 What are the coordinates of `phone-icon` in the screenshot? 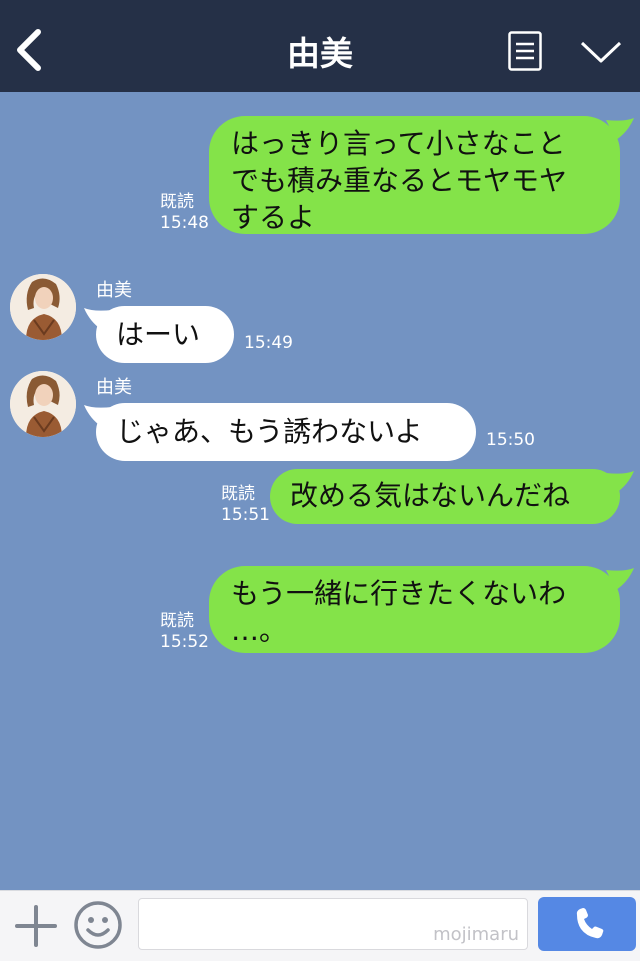 It's located at (590, 923).